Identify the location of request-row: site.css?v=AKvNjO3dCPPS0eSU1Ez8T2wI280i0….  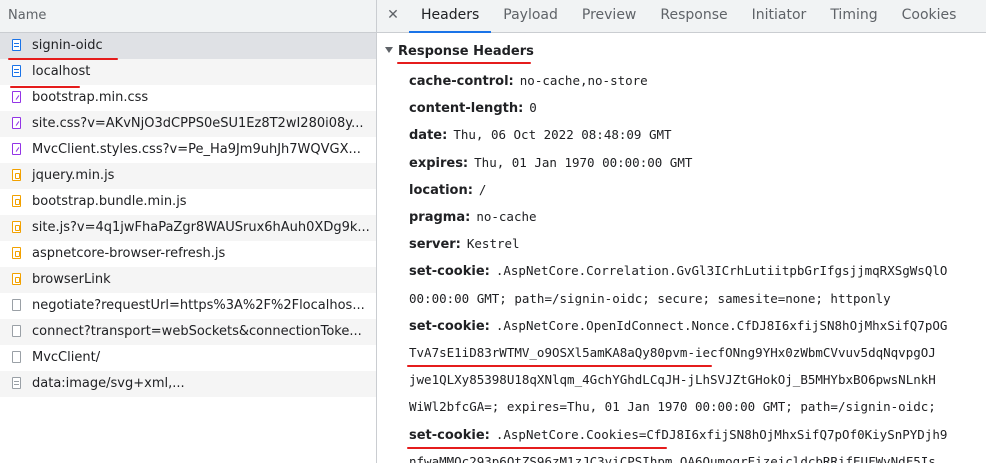
(188, 124).